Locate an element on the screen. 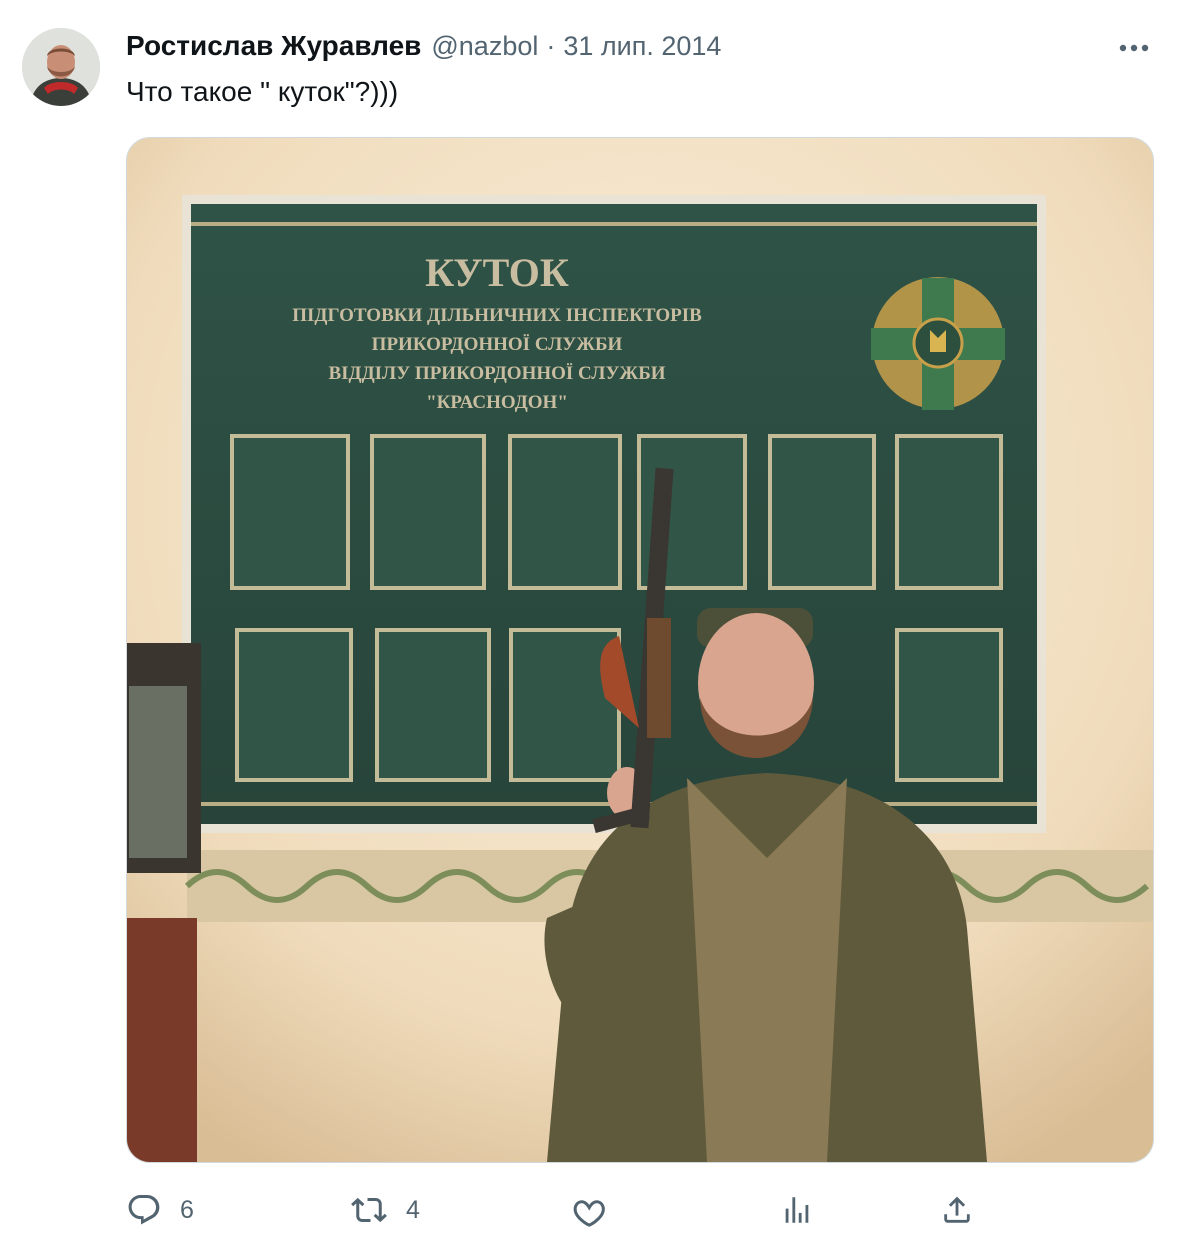 This screenshot has height=1248, width=1190. more-options-button is located at coordinates (1134, 48).